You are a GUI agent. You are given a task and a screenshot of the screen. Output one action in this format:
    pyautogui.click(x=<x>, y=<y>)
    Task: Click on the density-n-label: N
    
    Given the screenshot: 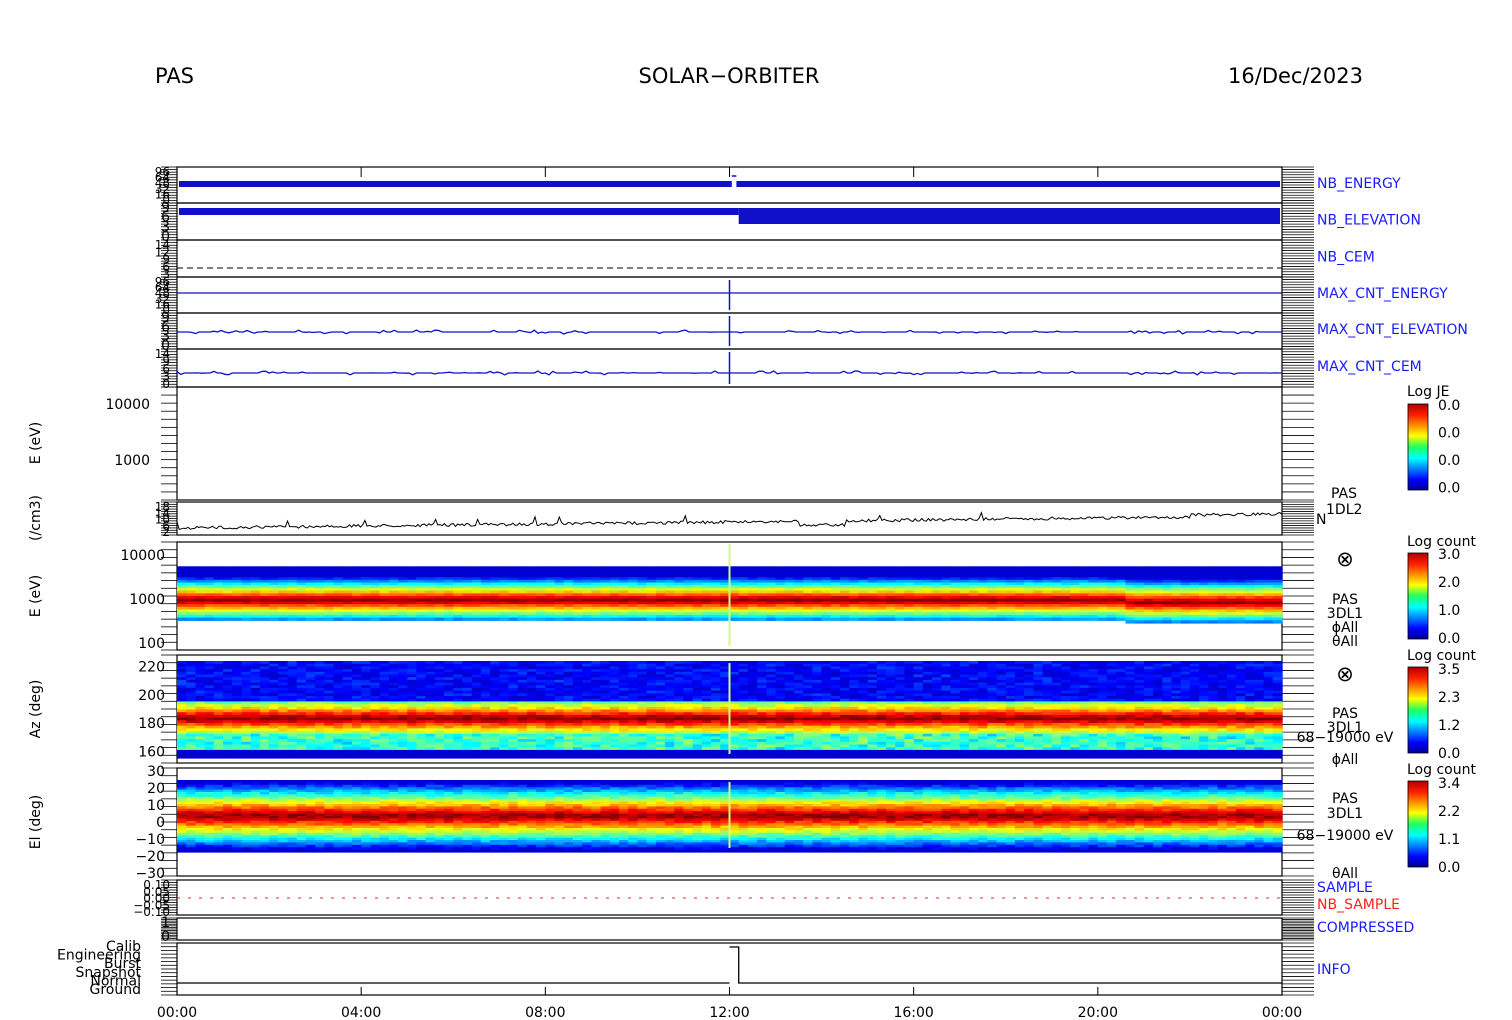 What is the action you would take?
    pyautogui.click(x=1321, y=520)
    